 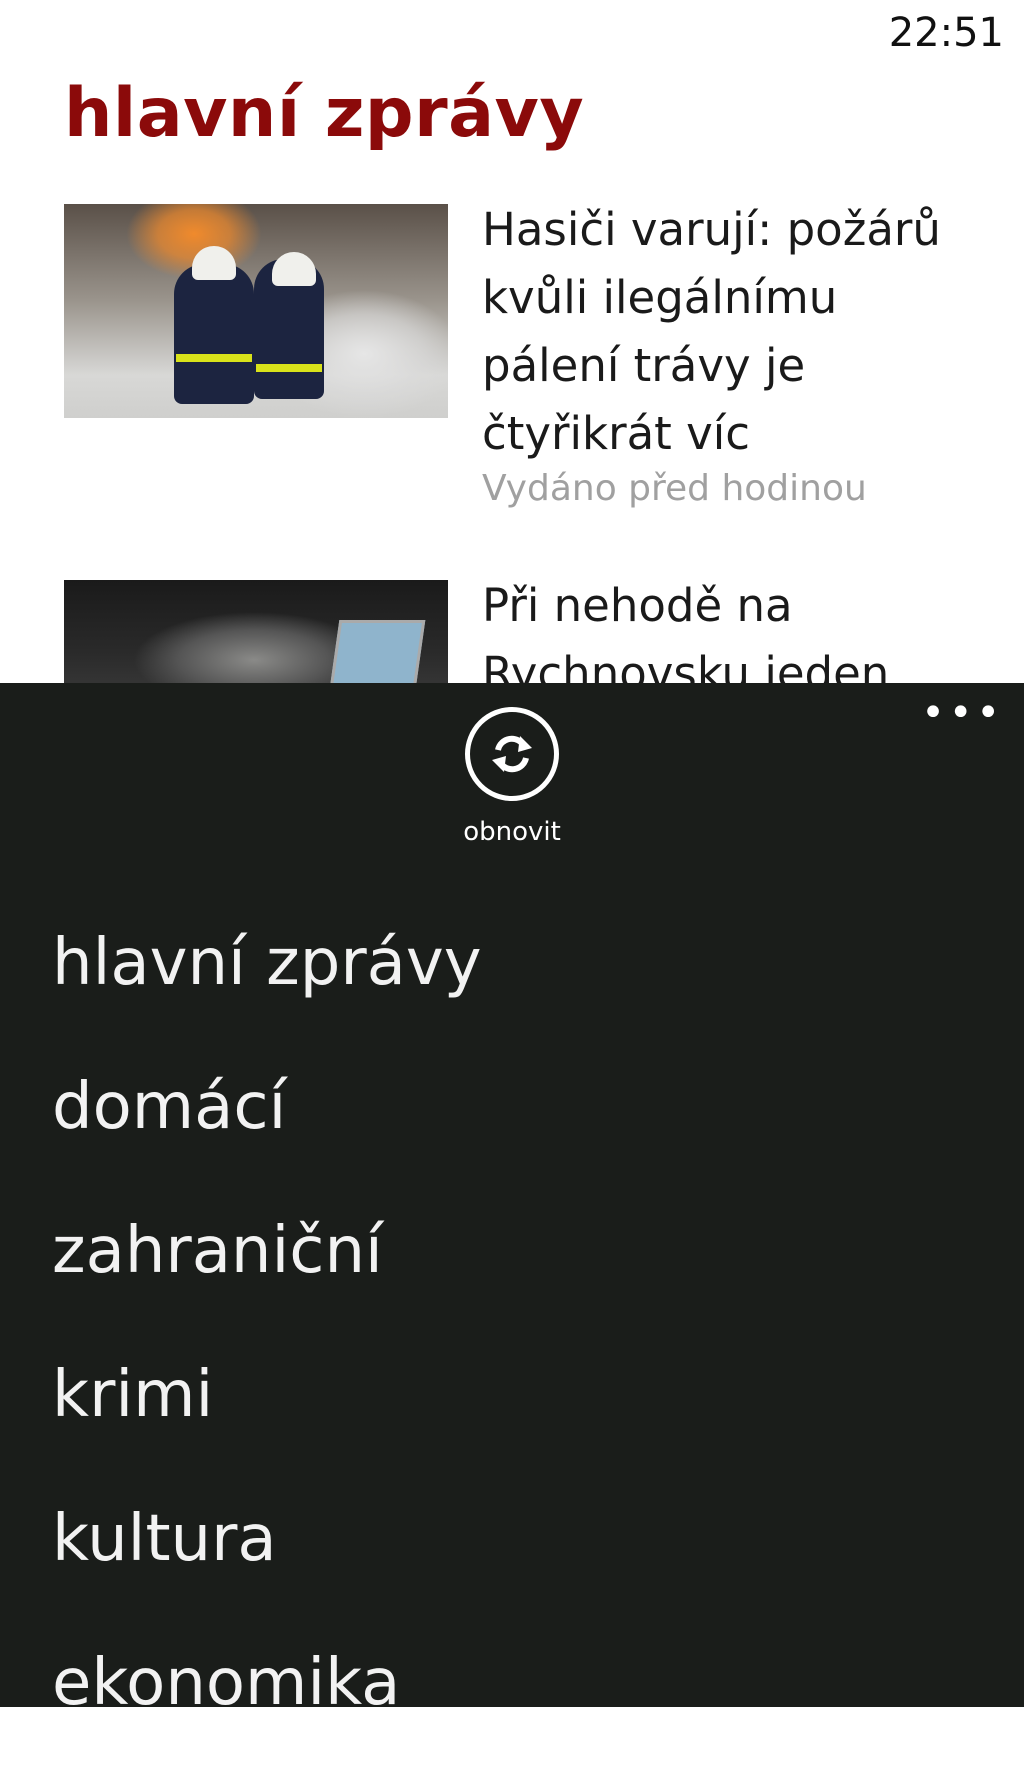 What do you see at coordinates (946, 33) in the screenshot?
I see `status-time: 22:51` at bounding box center [946, 33].